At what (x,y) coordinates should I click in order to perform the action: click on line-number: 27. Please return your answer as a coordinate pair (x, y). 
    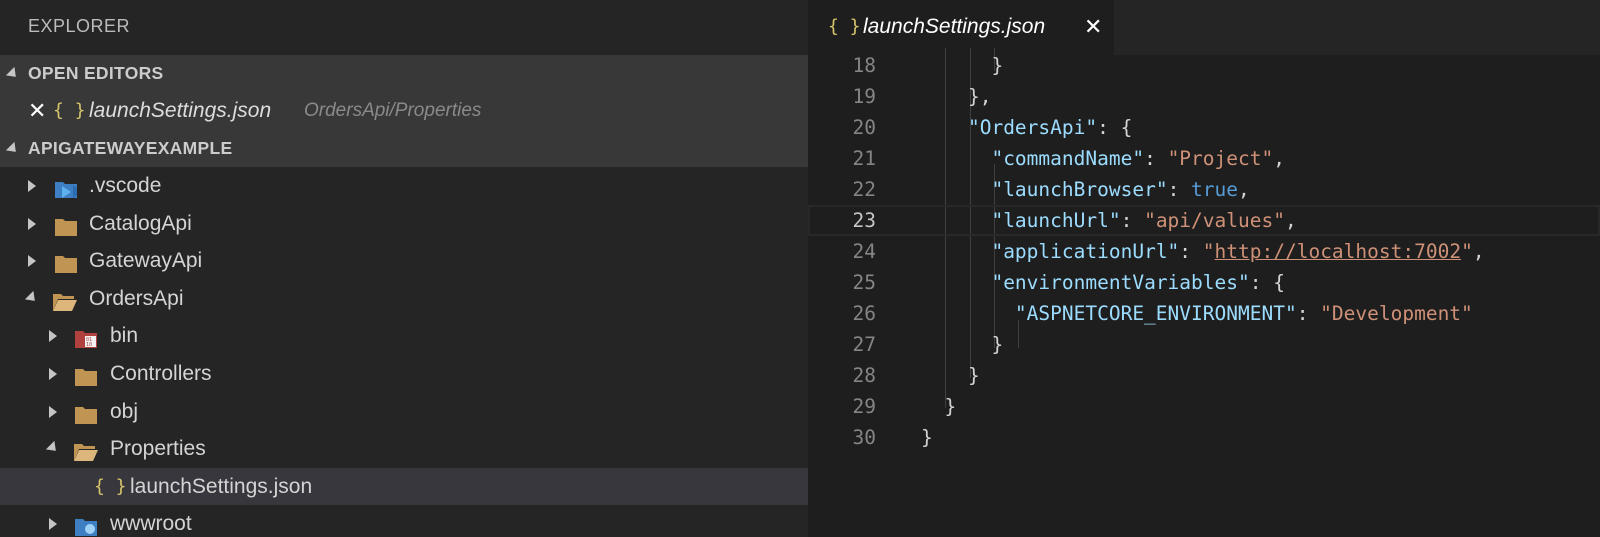
    Looking at the image, I should click on (864, 344).